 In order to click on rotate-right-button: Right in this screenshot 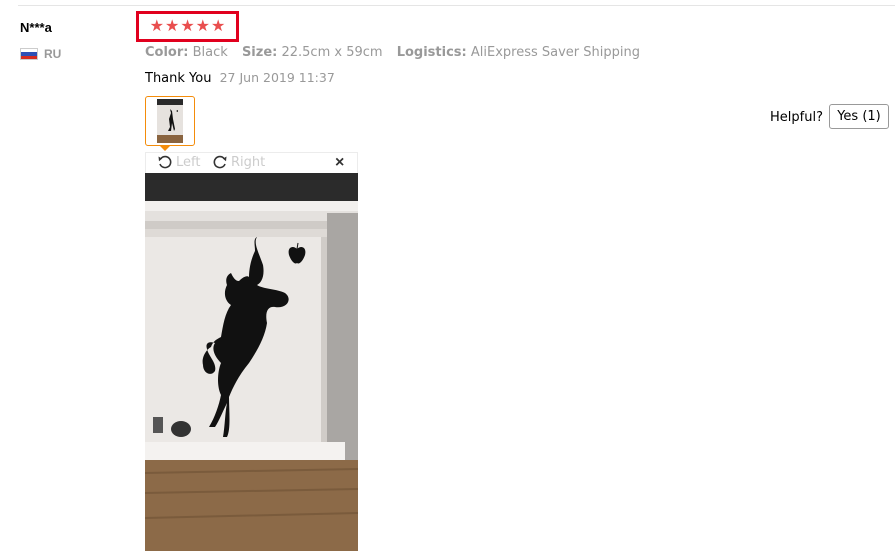, I will do `click(238, 162)`.